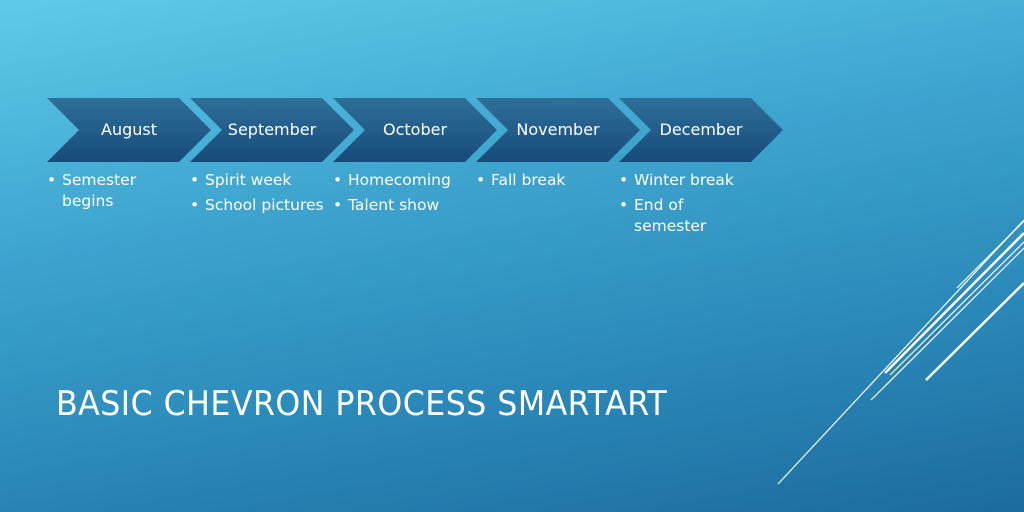  I want to click on chevron-label: August, so click(129, 129).